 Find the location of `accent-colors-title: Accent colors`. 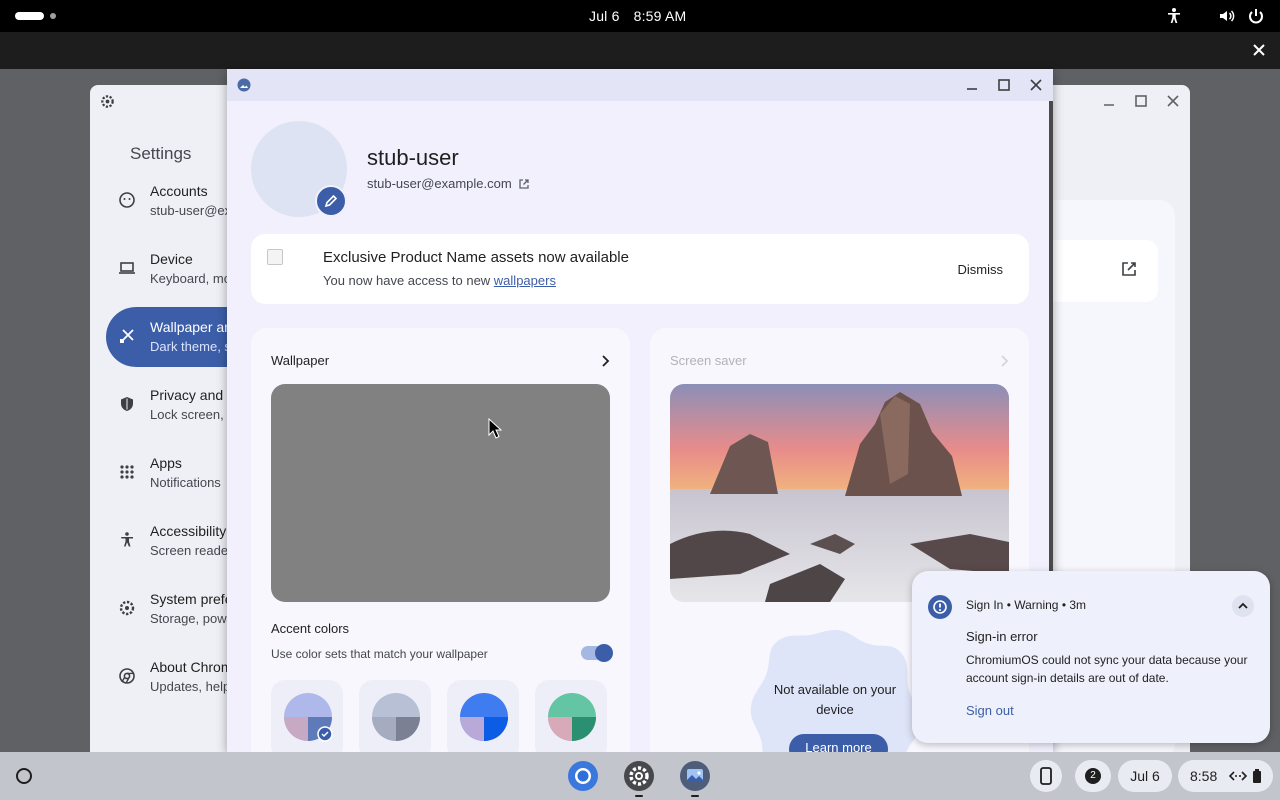

accent-colors-title: Accent colors is located at coordinates (310, 628).